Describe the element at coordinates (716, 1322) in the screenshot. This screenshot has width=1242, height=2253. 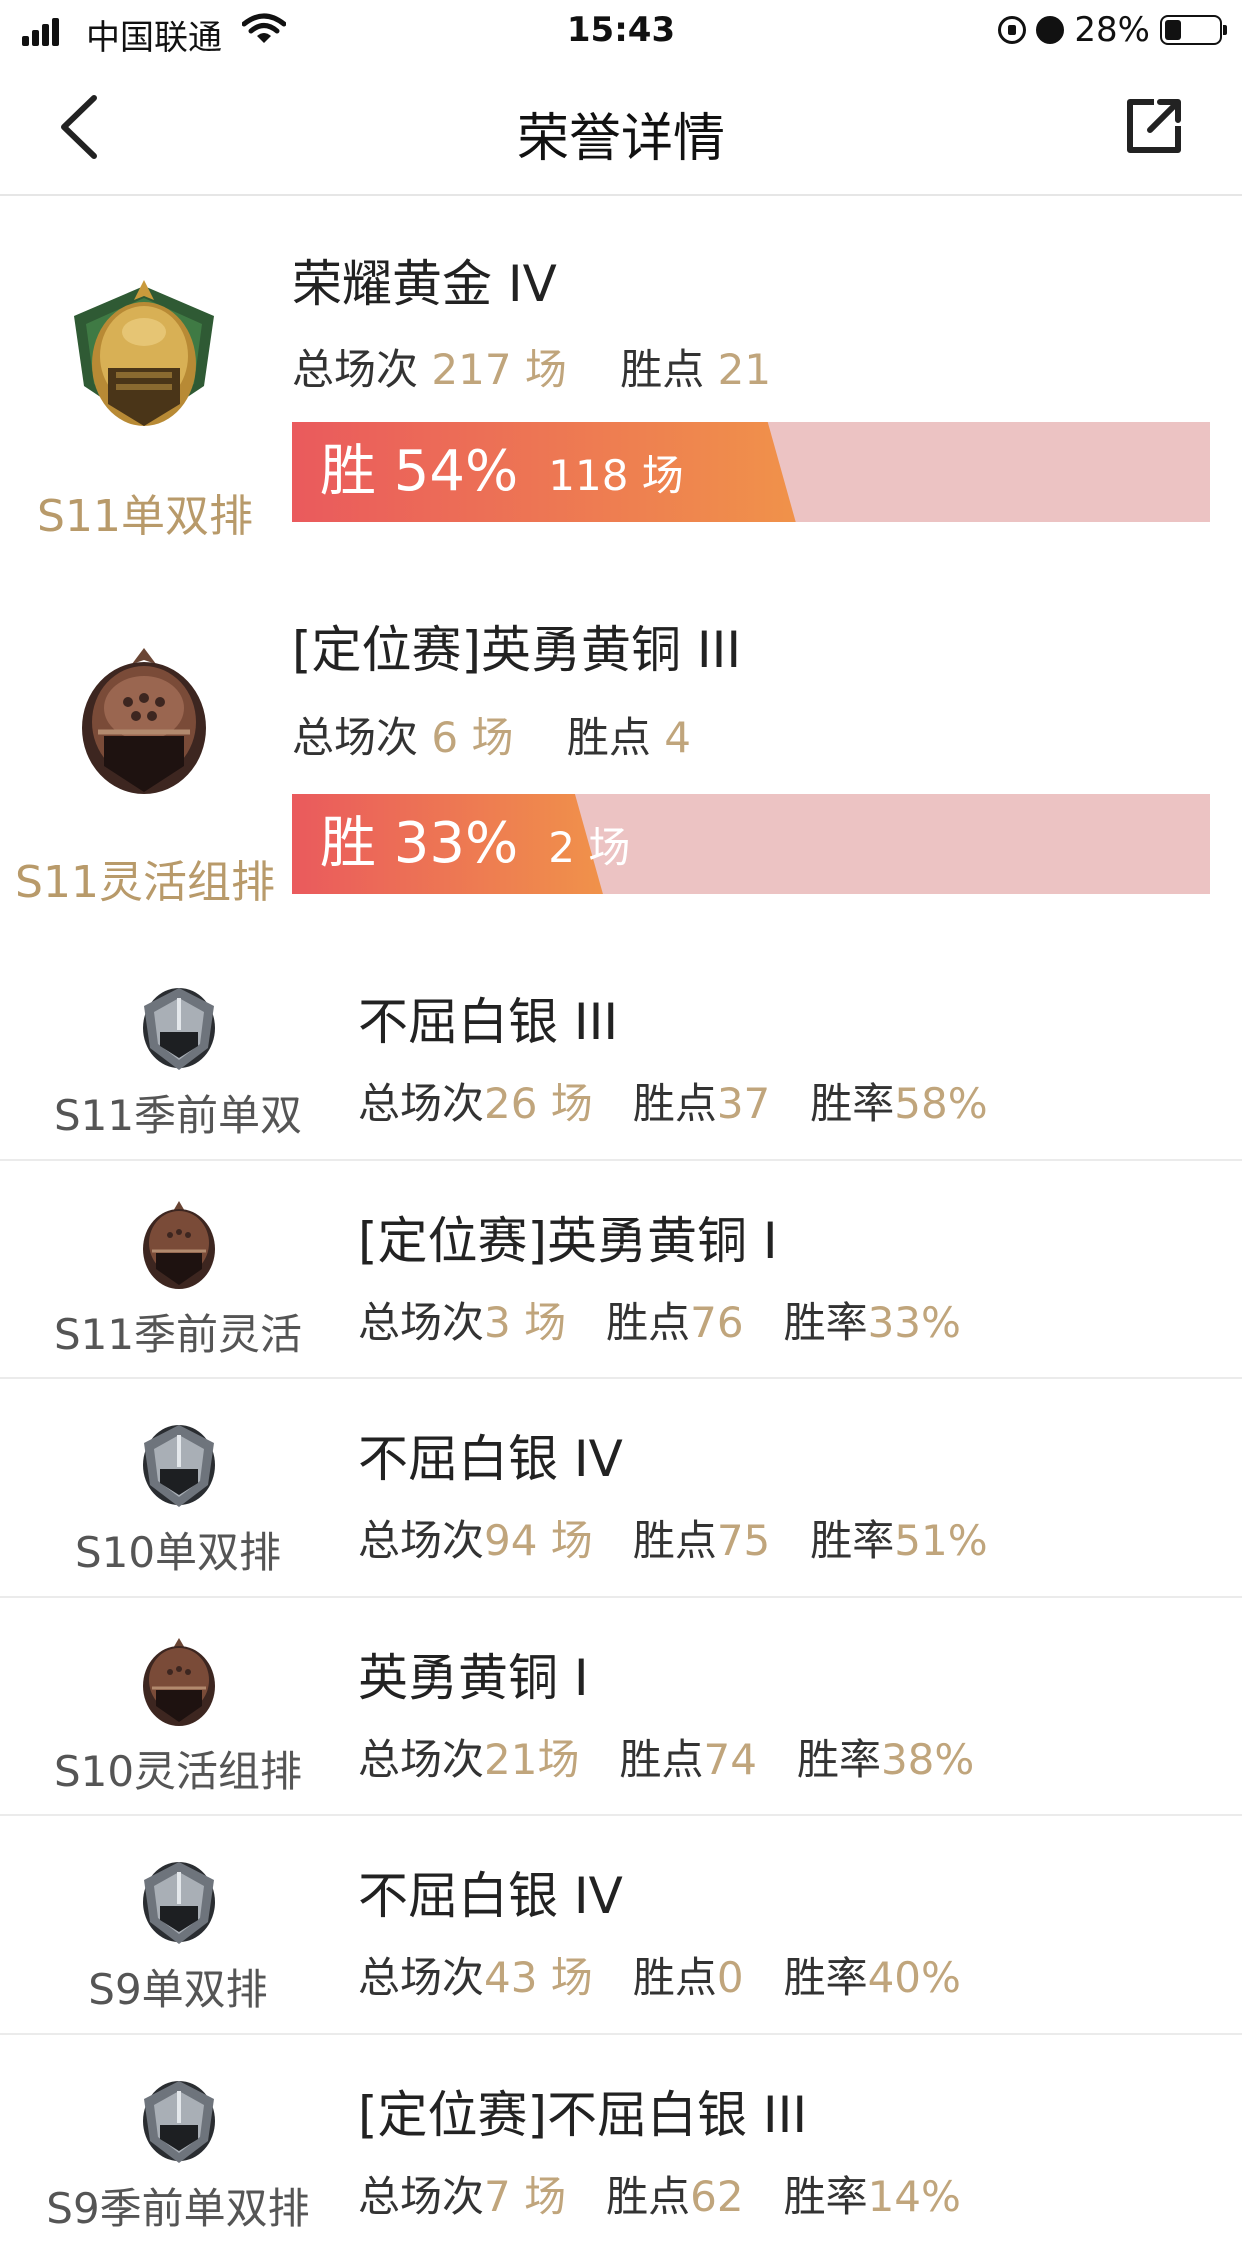
I see `points-value: 76` at that location.